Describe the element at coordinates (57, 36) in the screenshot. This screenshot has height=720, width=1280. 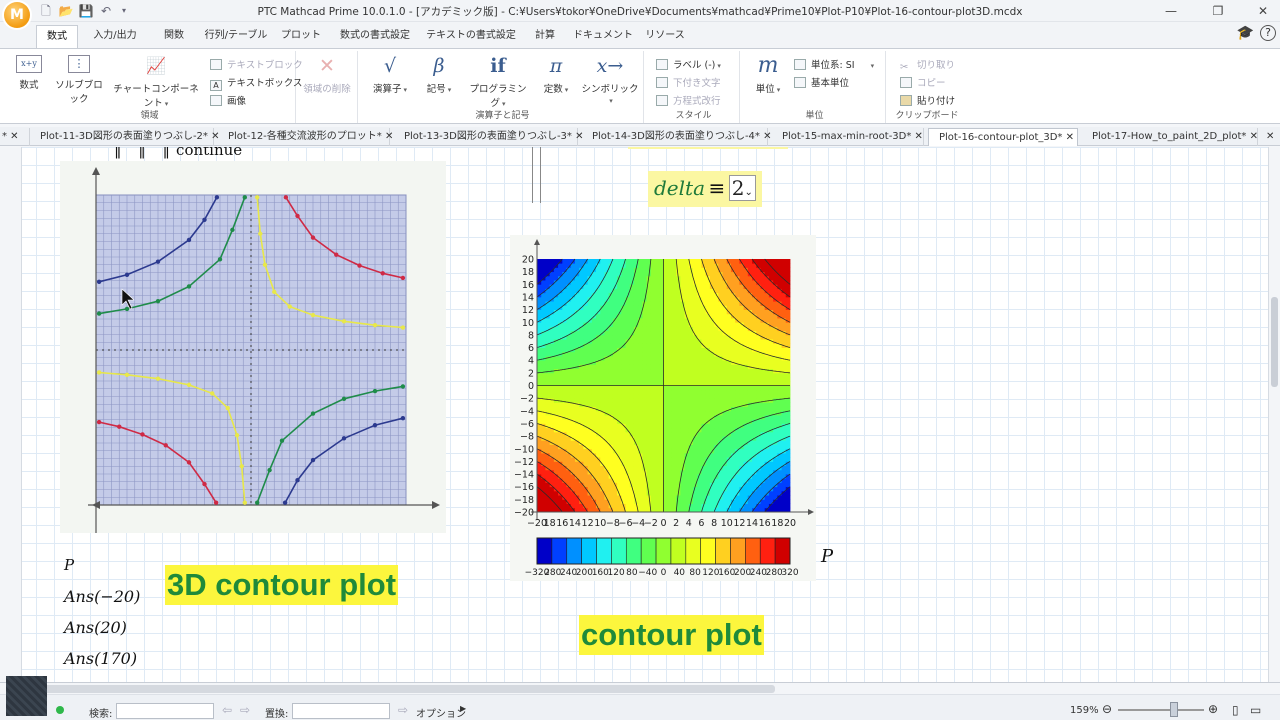
I see `tab-math: 数式` at that location.